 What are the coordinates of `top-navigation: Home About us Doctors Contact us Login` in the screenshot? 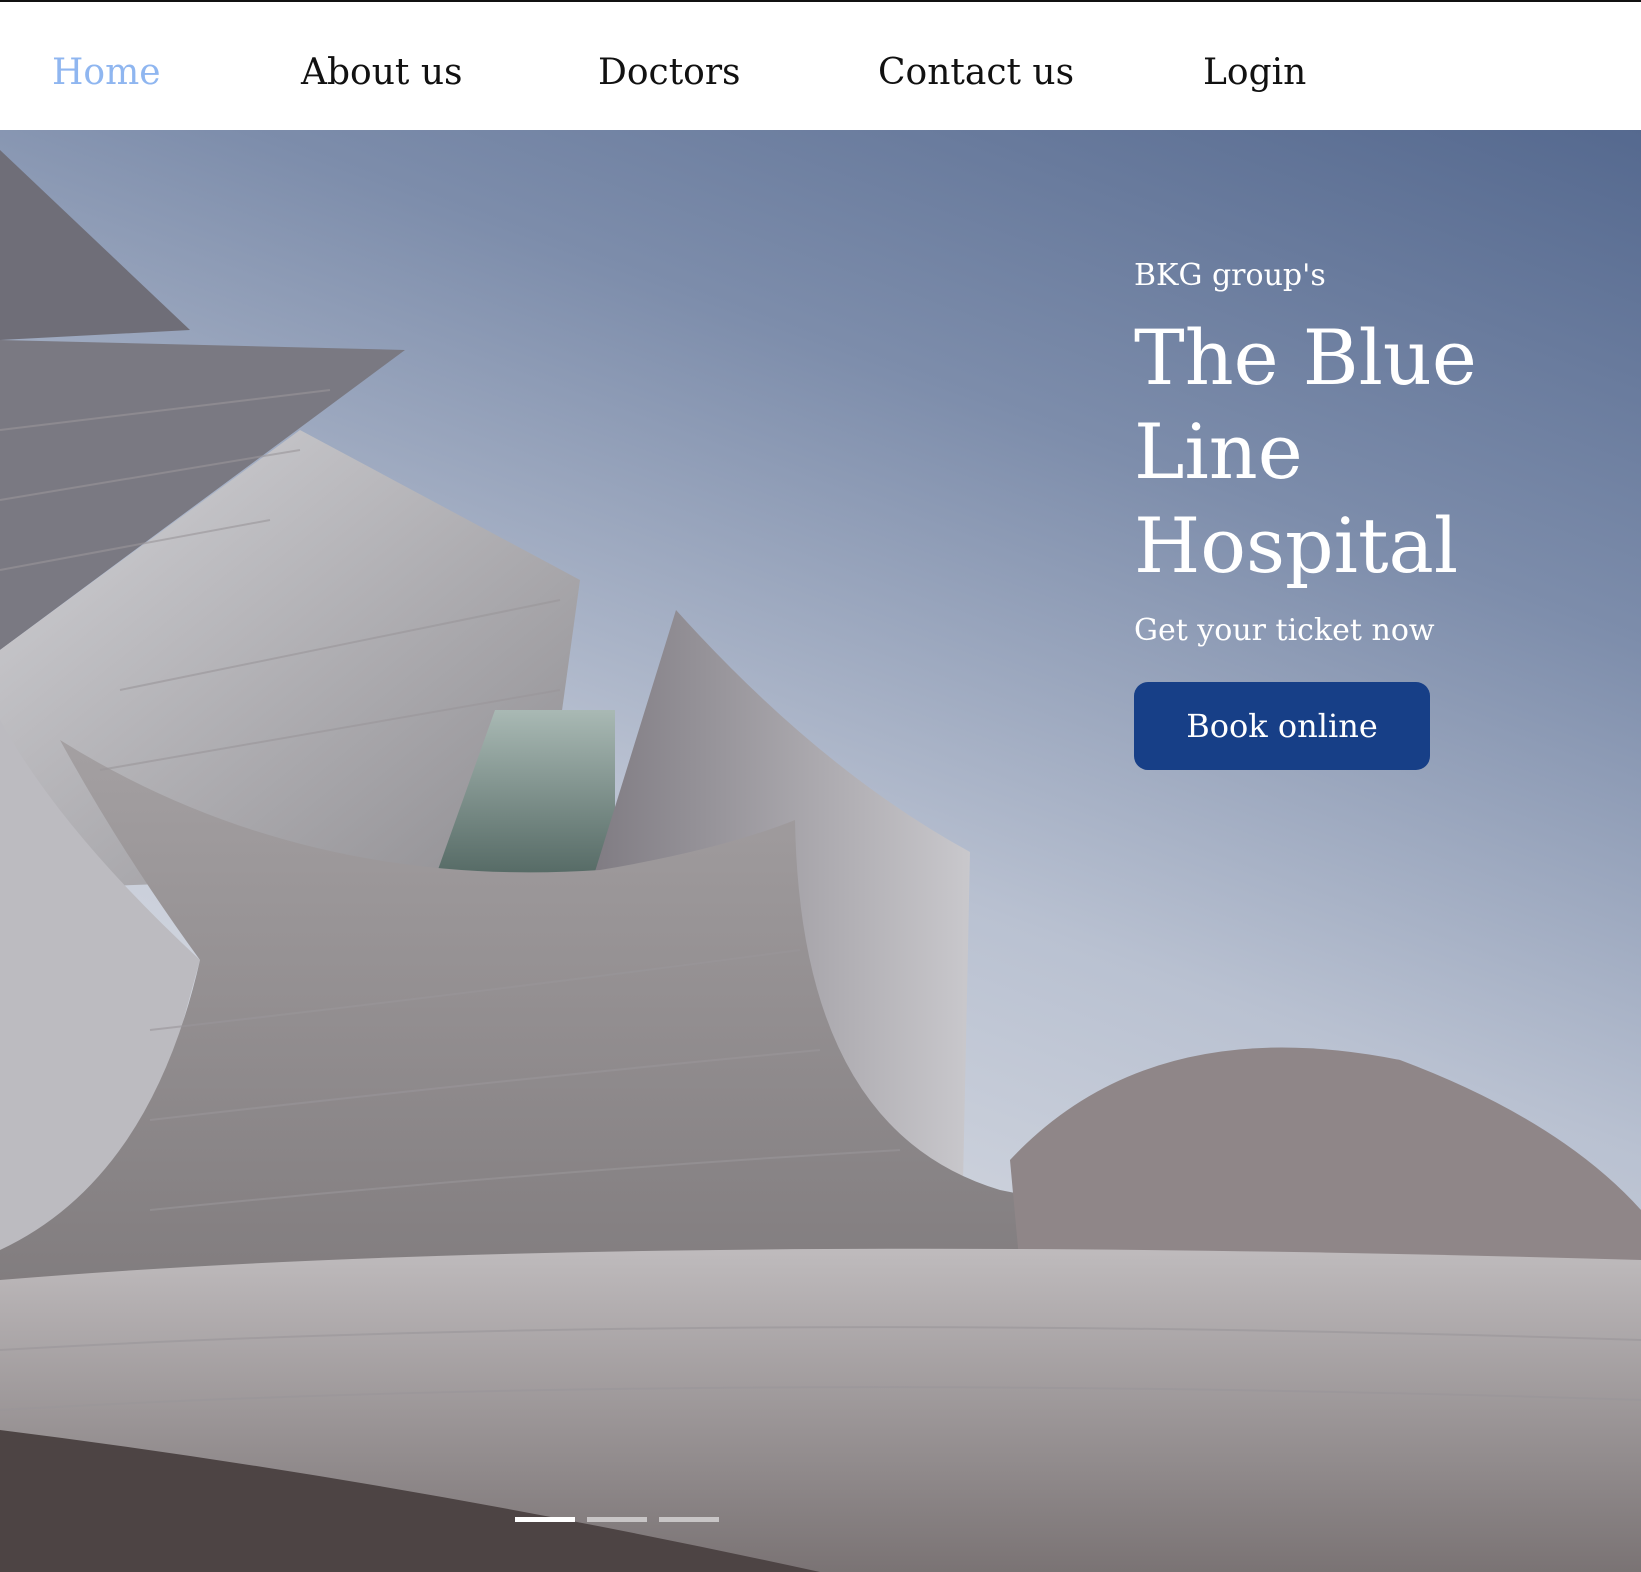 It's located at (820, 66).